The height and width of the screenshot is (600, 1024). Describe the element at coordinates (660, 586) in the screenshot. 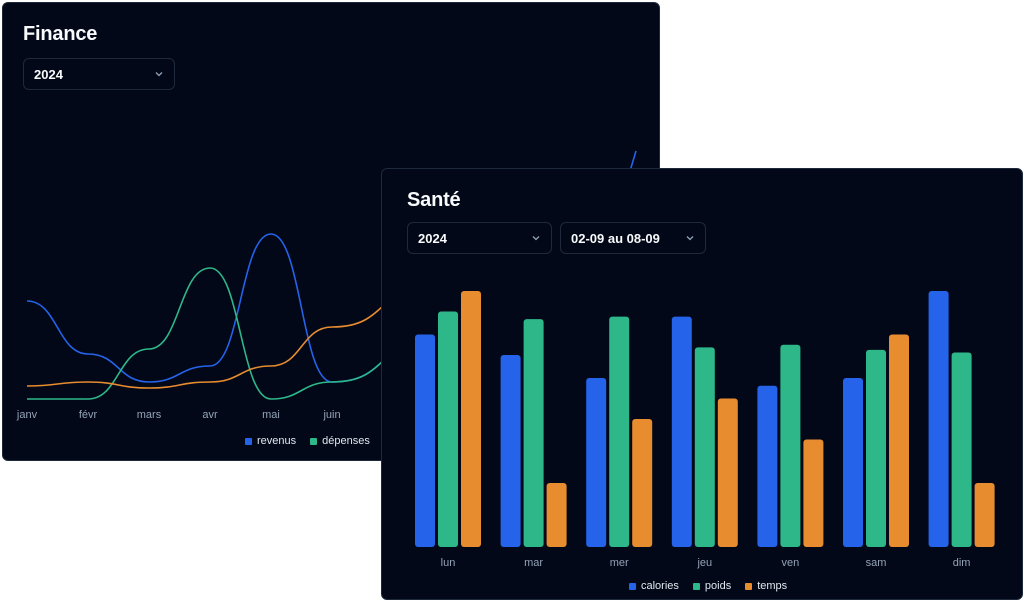

I see `legend-label: calories` at that location.